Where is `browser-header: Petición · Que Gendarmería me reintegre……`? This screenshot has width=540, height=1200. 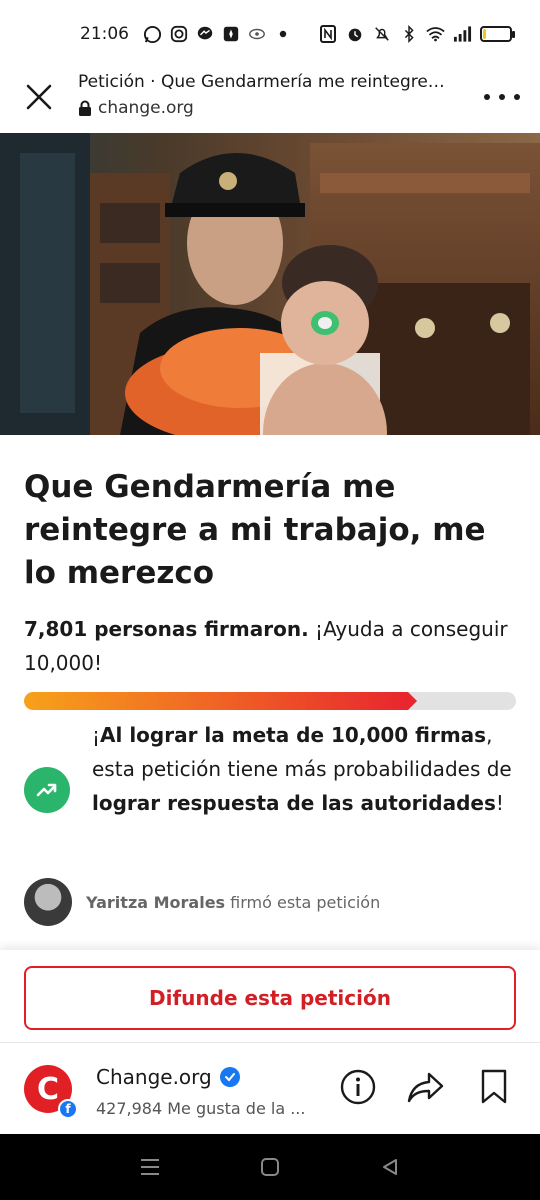
browser-header: Petición · Que Gendarmería me reintegre…… is located at coordinates (270, 100).